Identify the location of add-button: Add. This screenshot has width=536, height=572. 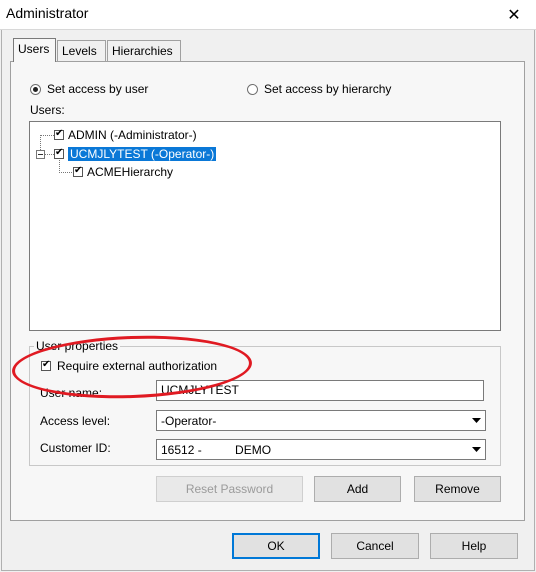
(357, 489).